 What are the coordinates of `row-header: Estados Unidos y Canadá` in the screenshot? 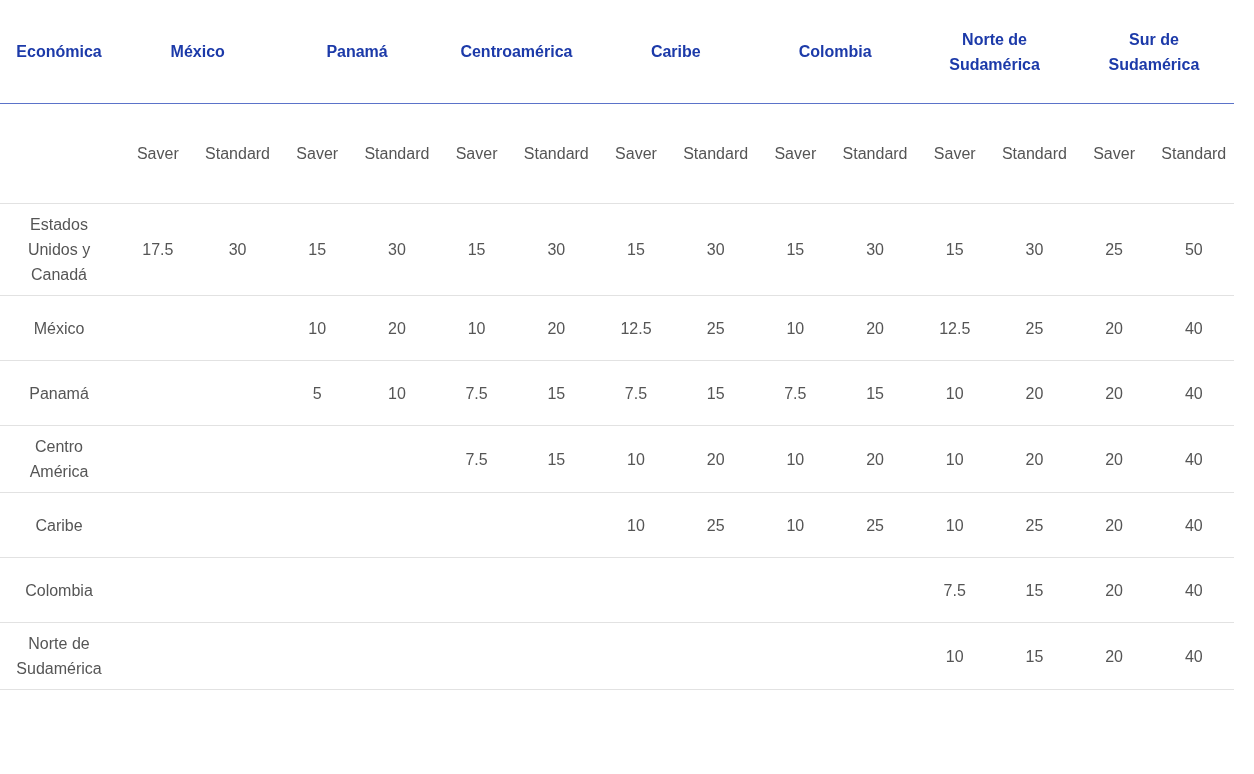 It's located at (59, 250).